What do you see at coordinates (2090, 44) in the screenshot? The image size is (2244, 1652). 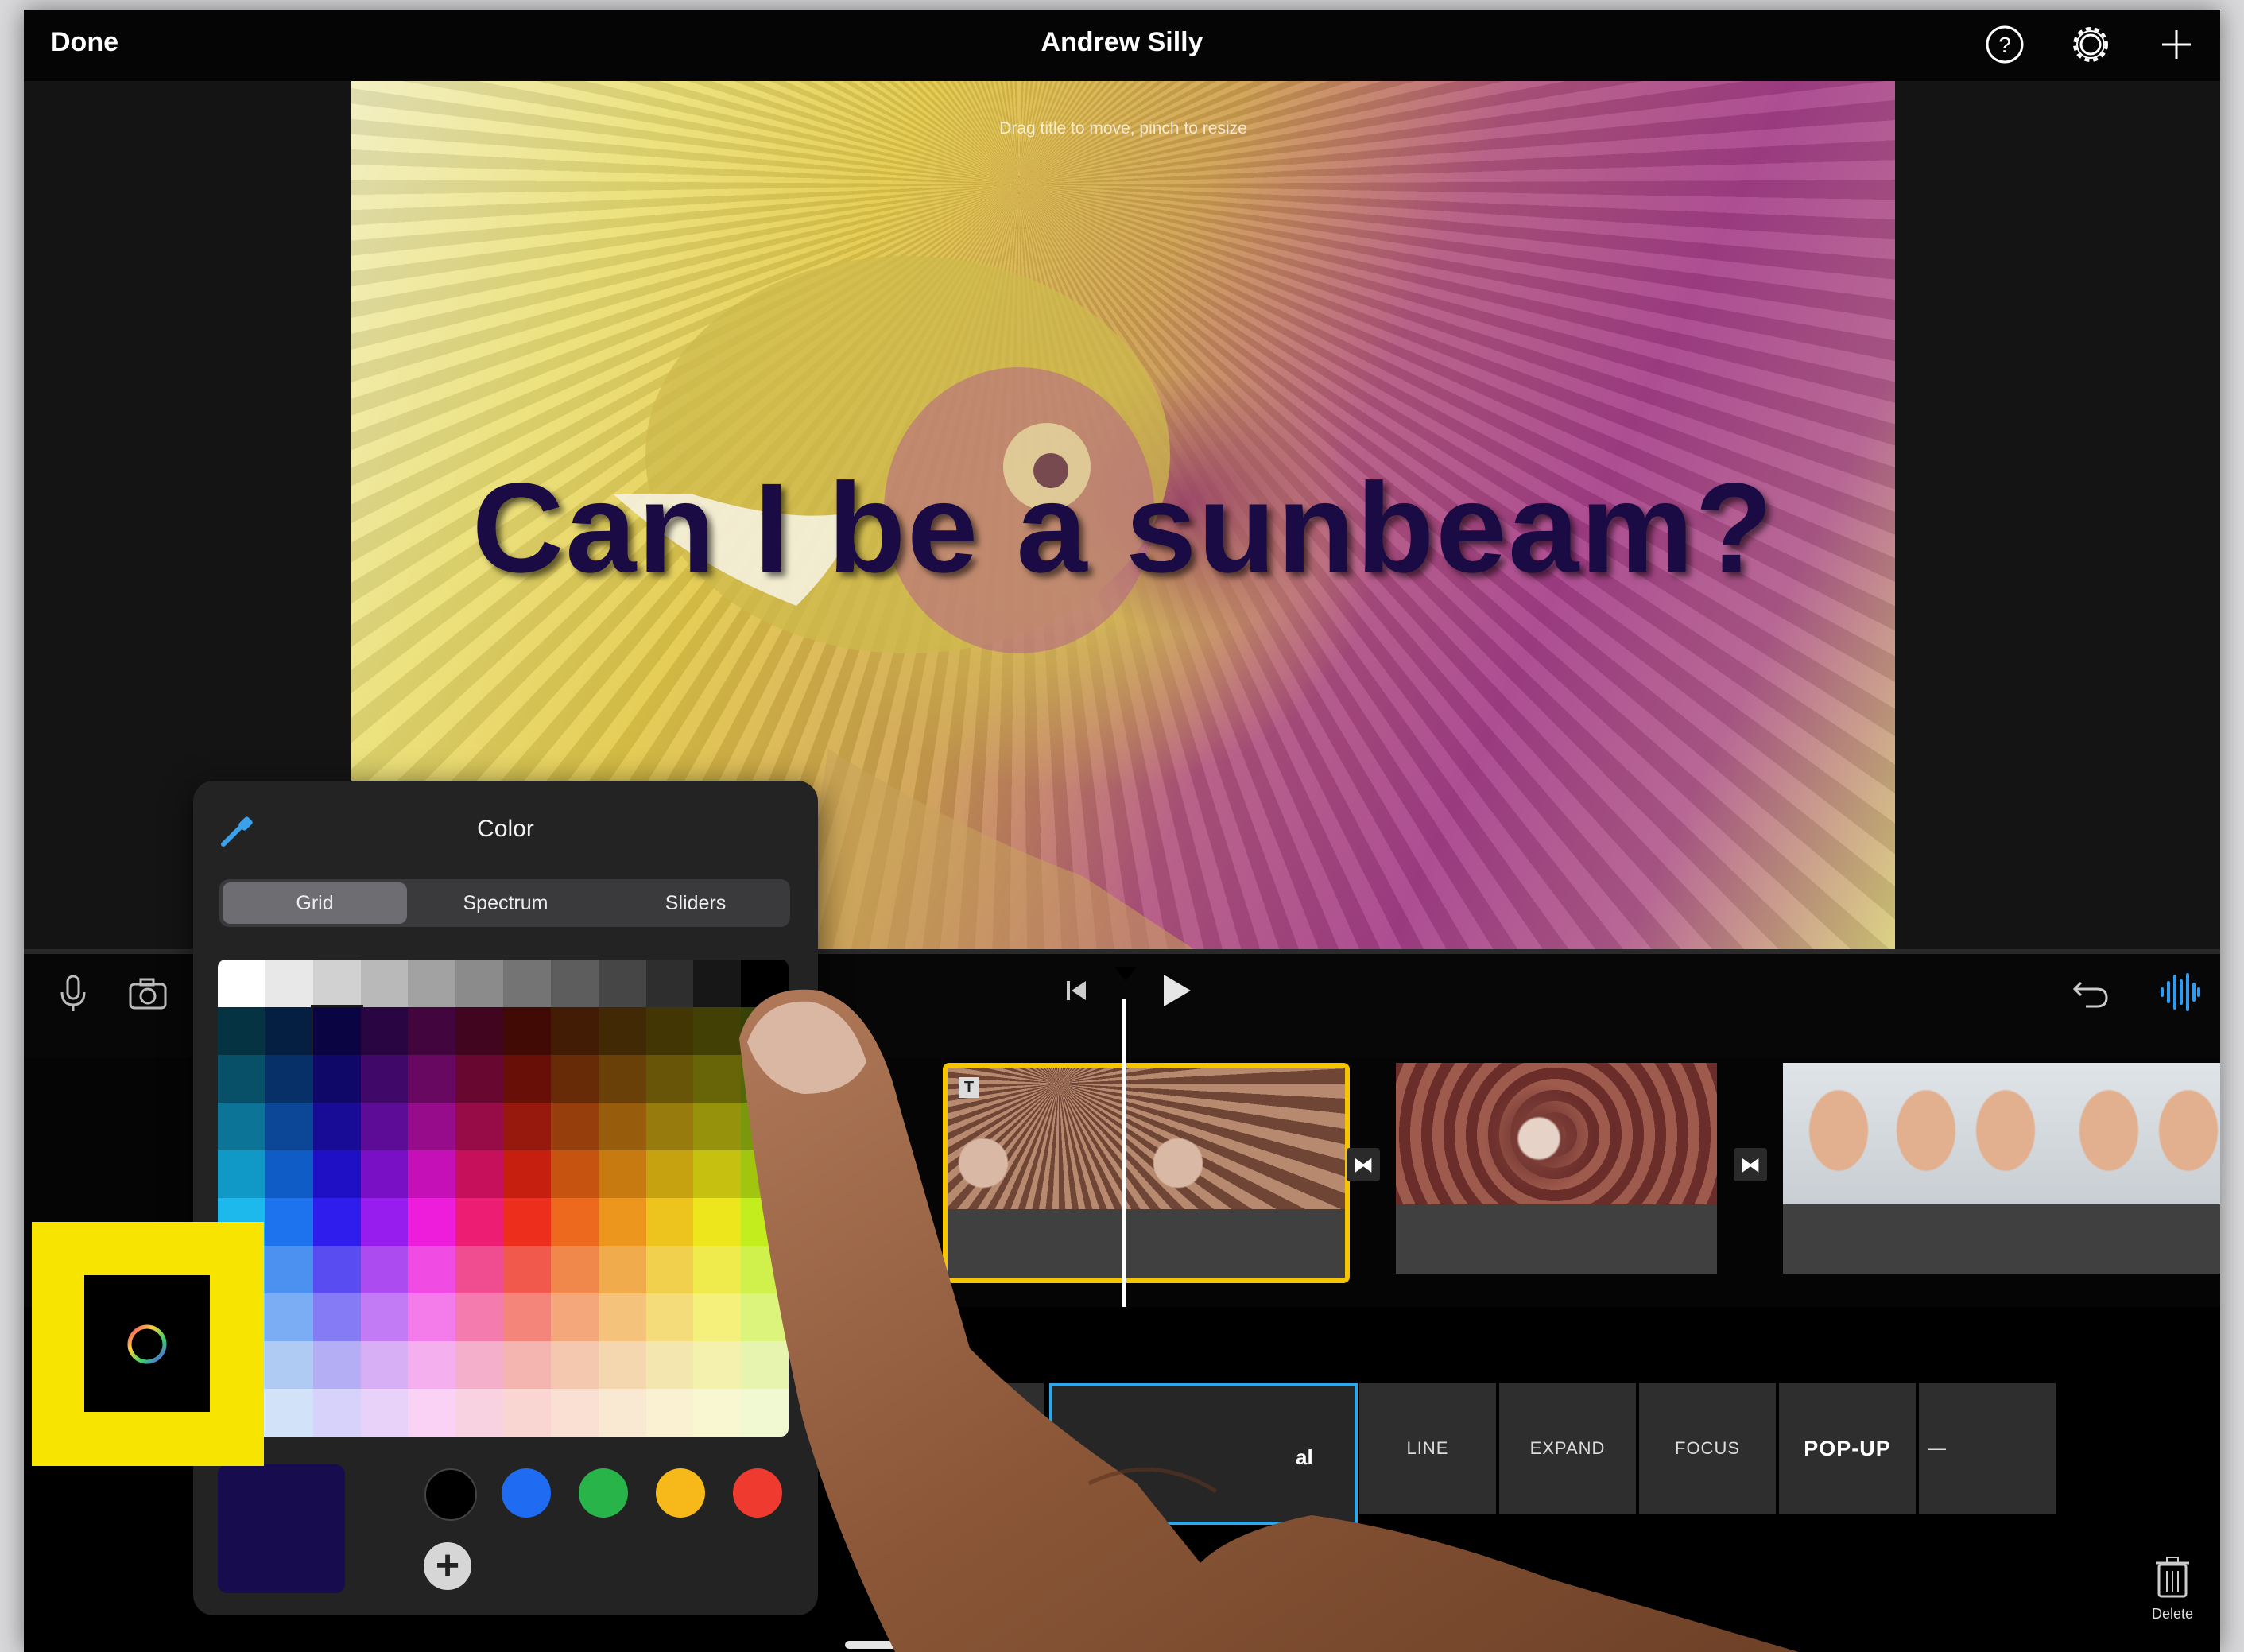 I see `settings-gear-icon` at bounding box center [2090, 44].